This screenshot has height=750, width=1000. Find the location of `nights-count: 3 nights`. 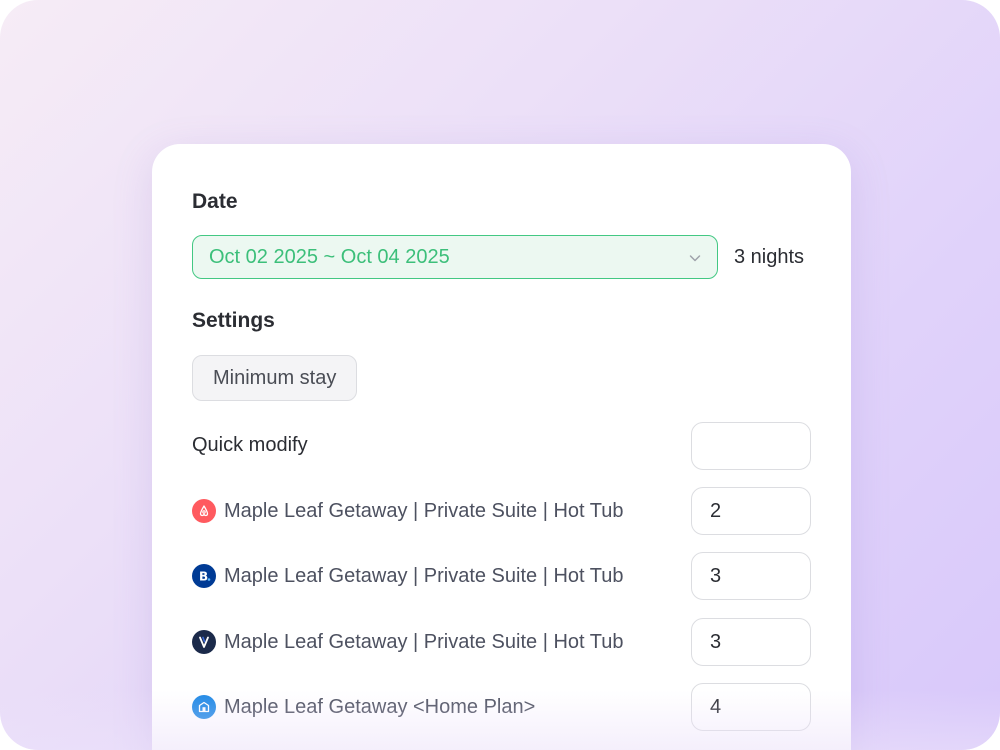

nights-count: 3 nights is located at coordinates (769, 257).